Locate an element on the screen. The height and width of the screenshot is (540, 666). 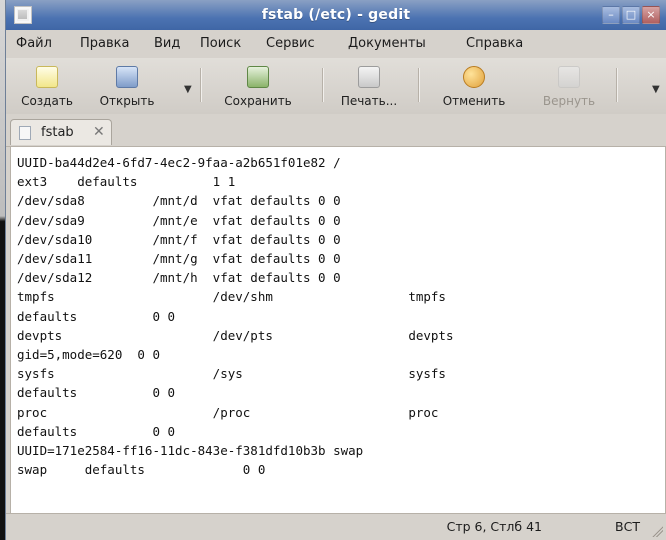
open-button: Открыть is located at coordinates (127, 86).